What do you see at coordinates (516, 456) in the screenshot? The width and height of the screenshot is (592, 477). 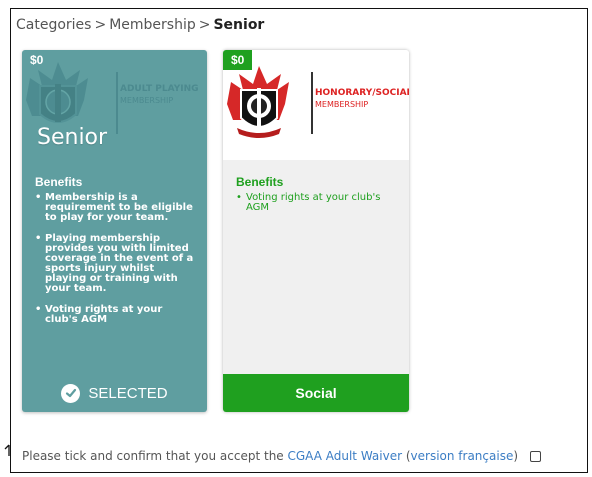 I see `waiver-text-after: )` at bounding box center [516, 456].